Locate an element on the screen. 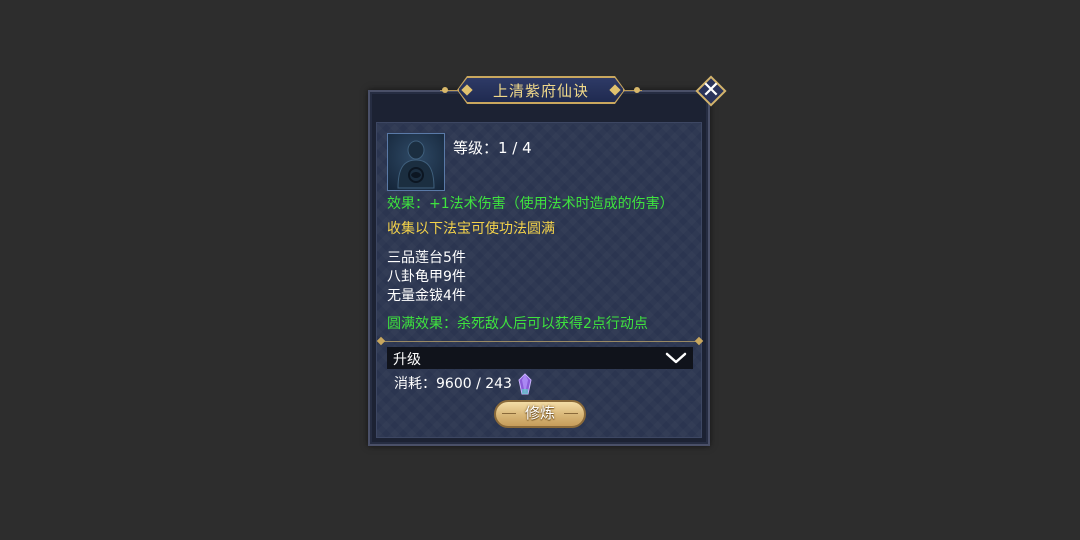  close-button: ✕ is located at coordinates (711, 91).